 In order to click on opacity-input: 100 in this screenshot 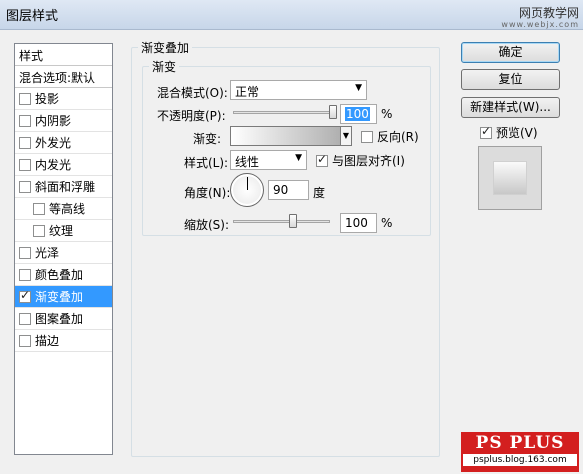, I will do `click(358, 114)`.